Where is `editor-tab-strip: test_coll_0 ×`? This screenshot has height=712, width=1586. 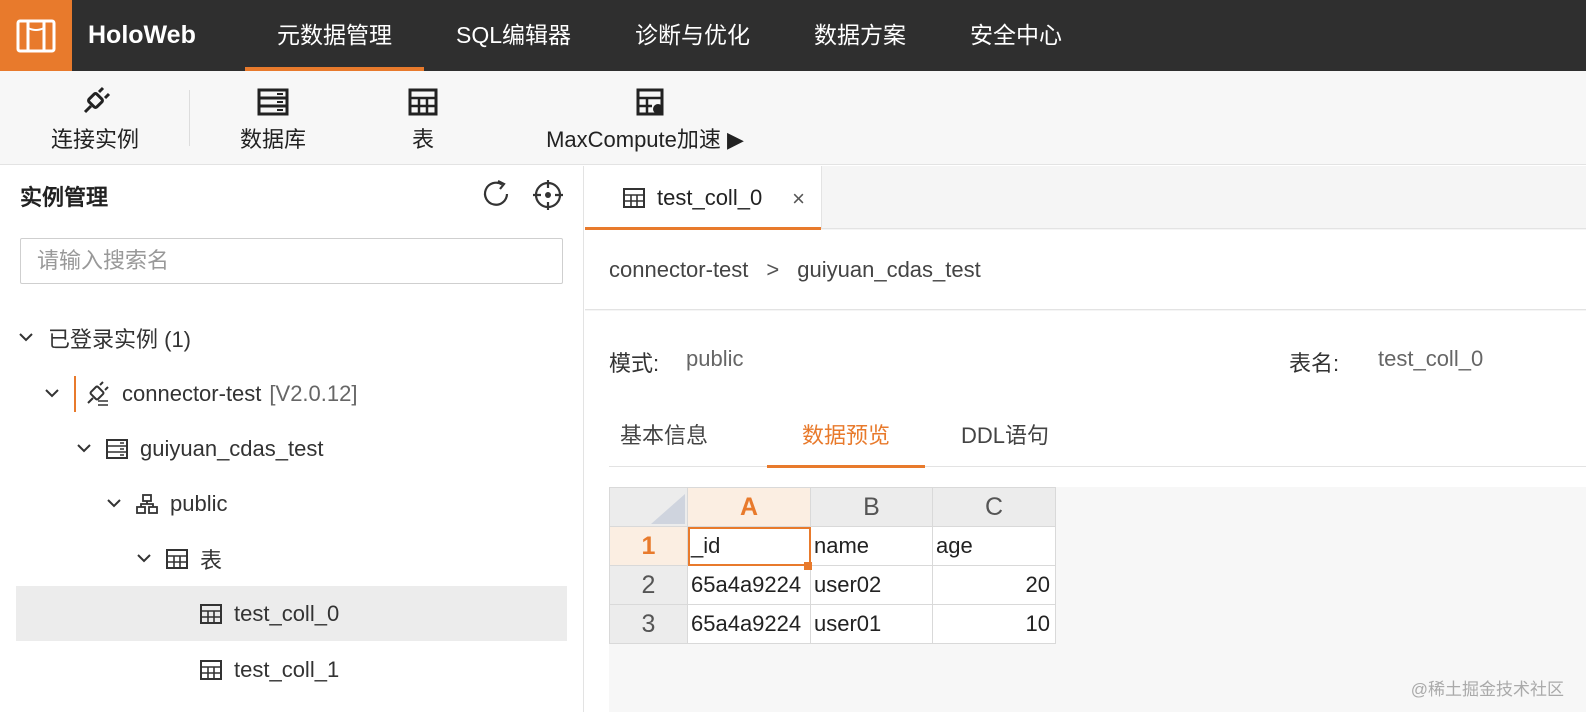
editor-tab-strip: test_coll_0 × is located at coordinates (1085, 198).